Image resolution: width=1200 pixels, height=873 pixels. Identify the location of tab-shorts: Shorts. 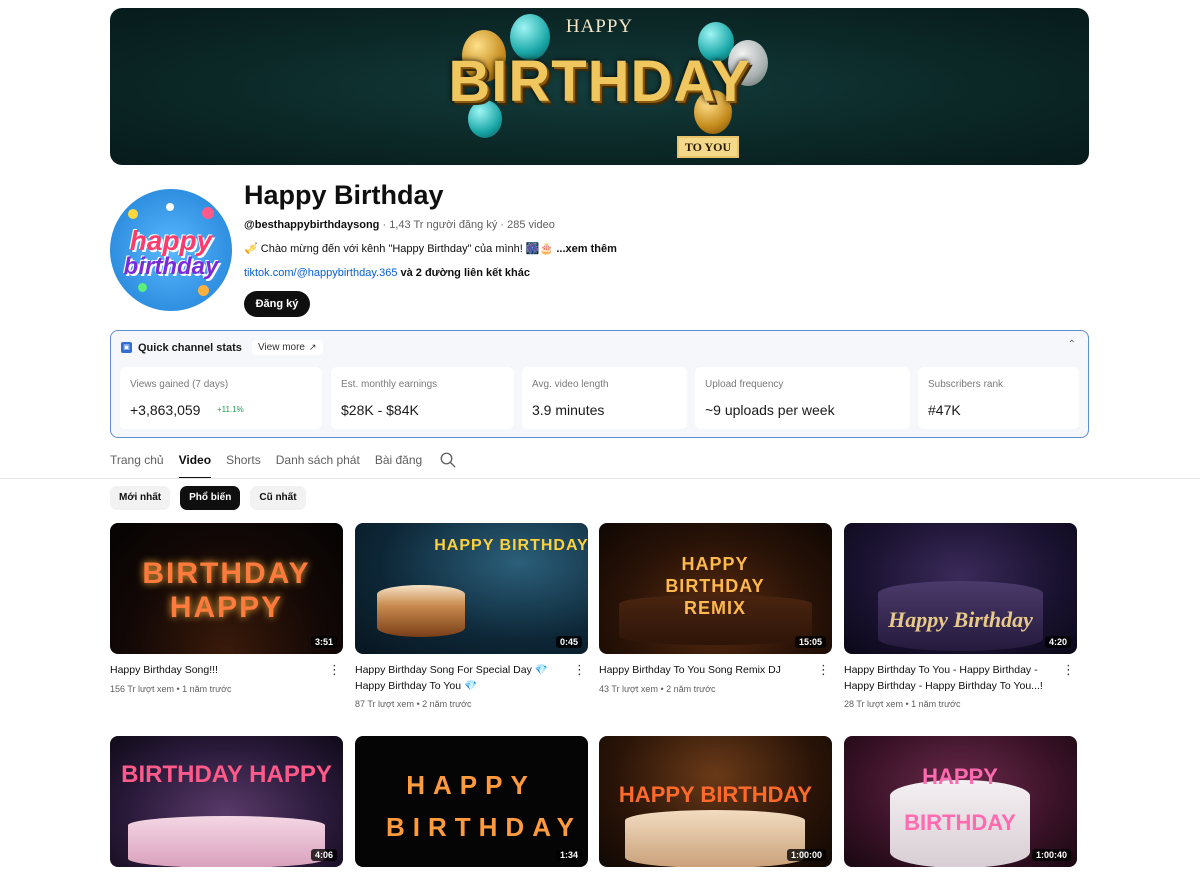
(243, 464).